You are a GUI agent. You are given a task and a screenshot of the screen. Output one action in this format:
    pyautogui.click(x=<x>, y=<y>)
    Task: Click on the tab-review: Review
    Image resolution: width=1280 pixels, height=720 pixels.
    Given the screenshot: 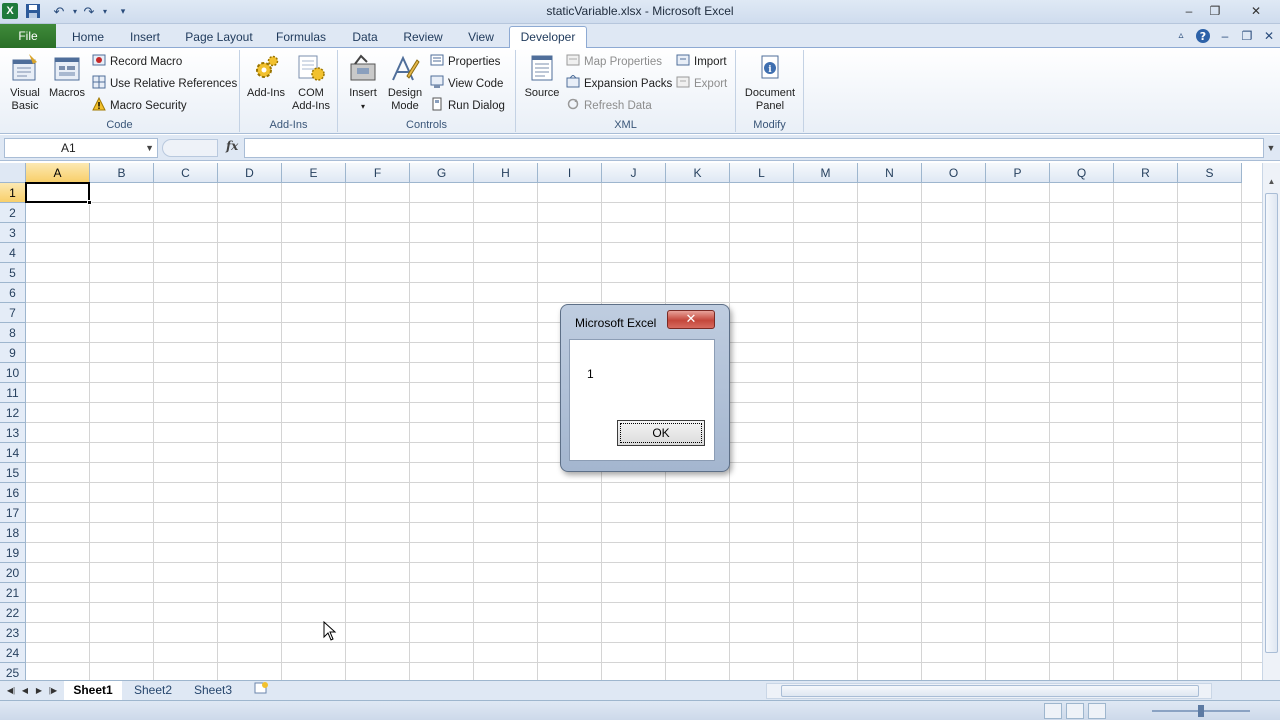 What is the action you would take?
    pyautogui.click(x=423, y=37)
    